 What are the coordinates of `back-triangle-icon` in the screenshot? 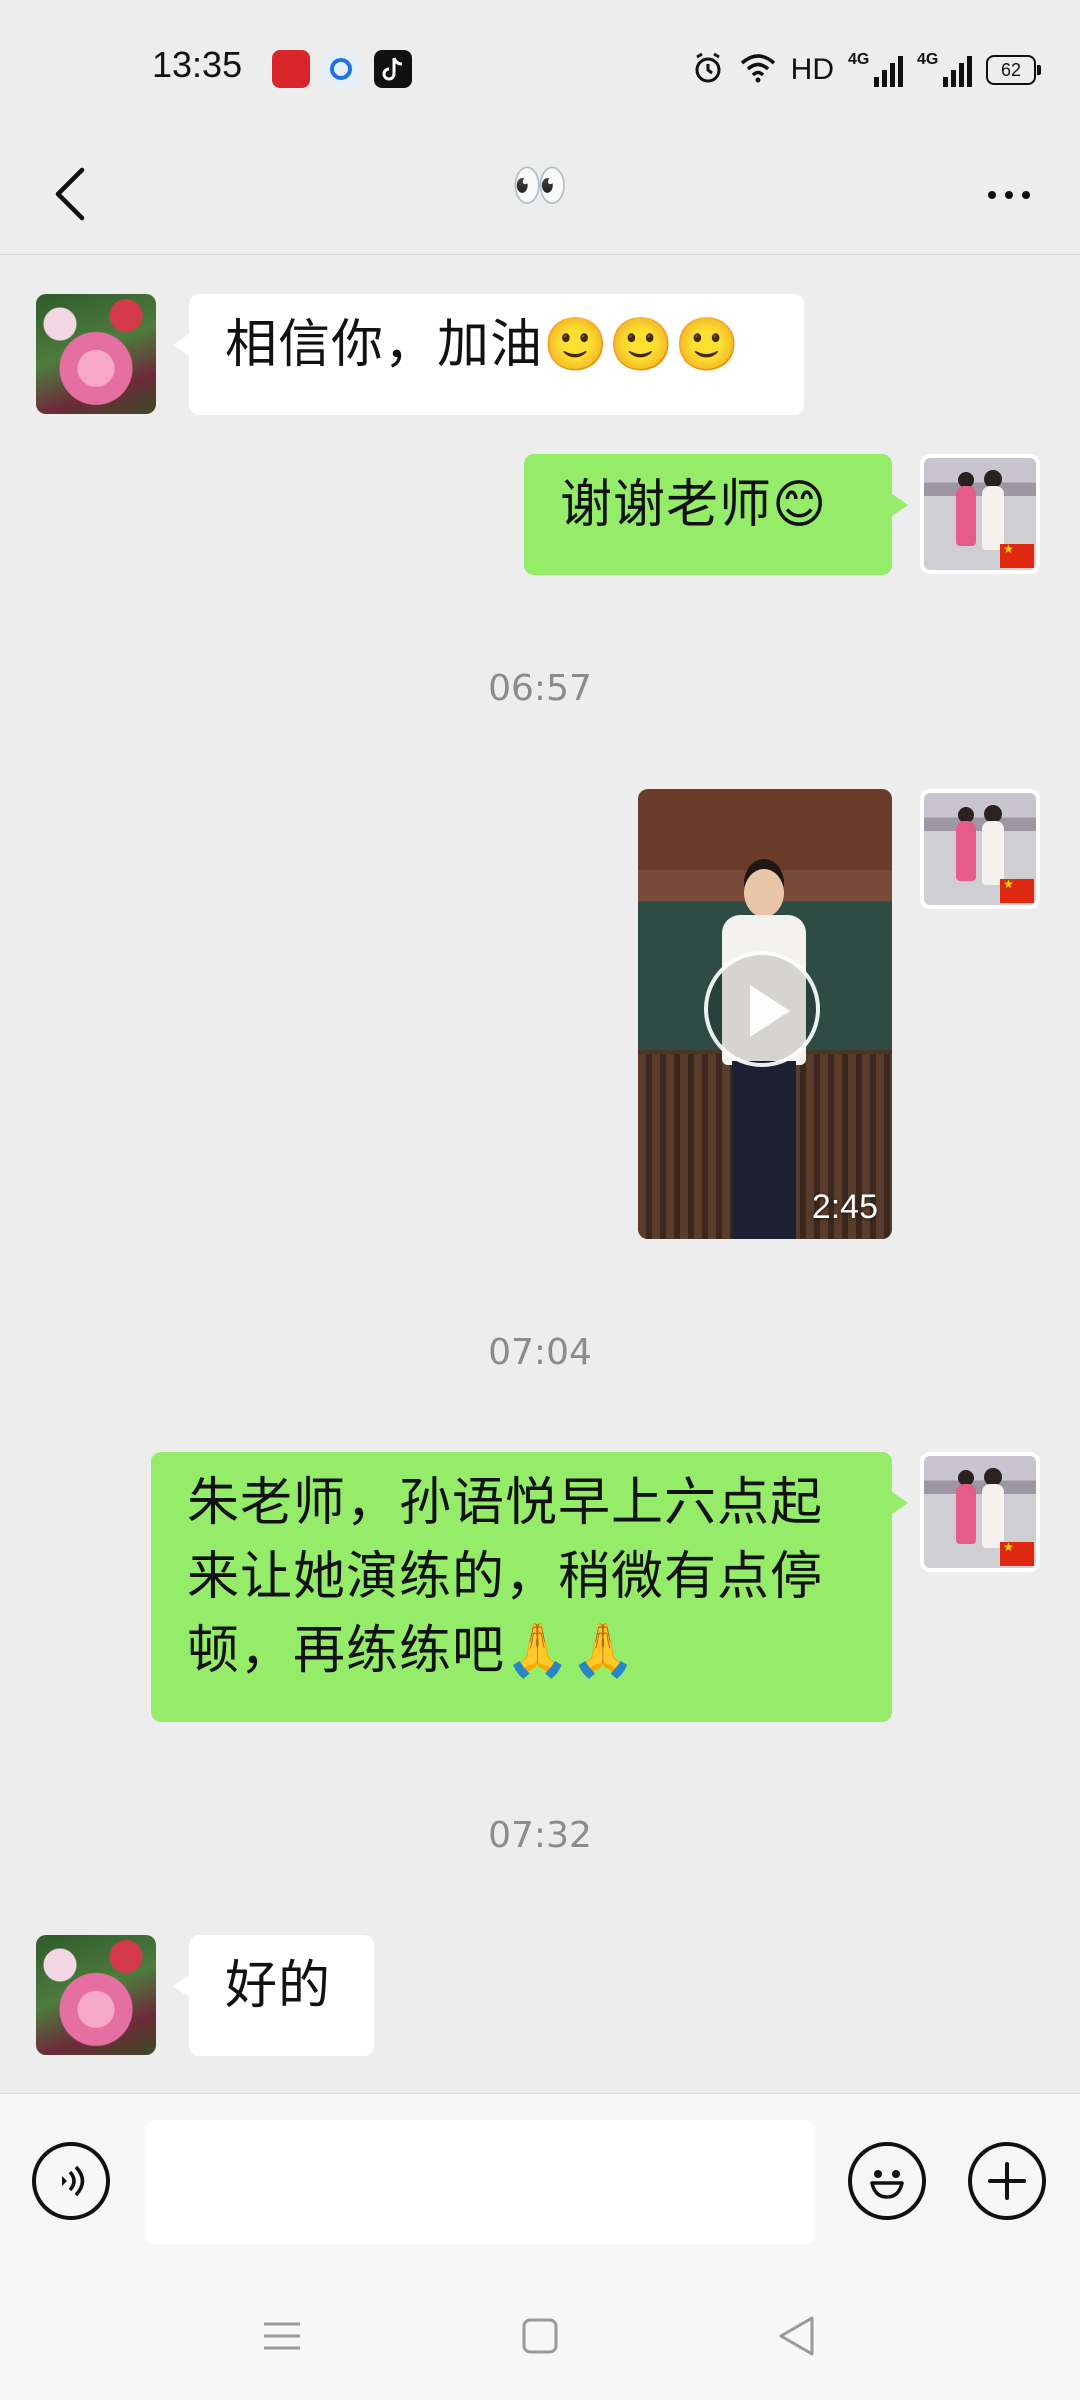 It's located at (796, 2336).